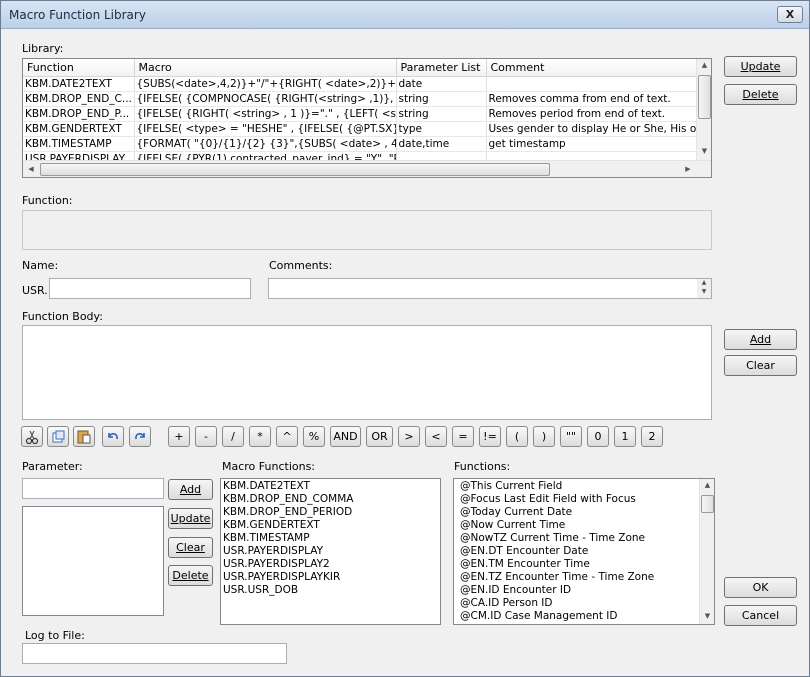 The width and height of the screenshot is (810, 677). What do you see at coordinates (409, 436) in the screenshot?
I see `operator-greater-button: >` at bounding box center [409, 436].